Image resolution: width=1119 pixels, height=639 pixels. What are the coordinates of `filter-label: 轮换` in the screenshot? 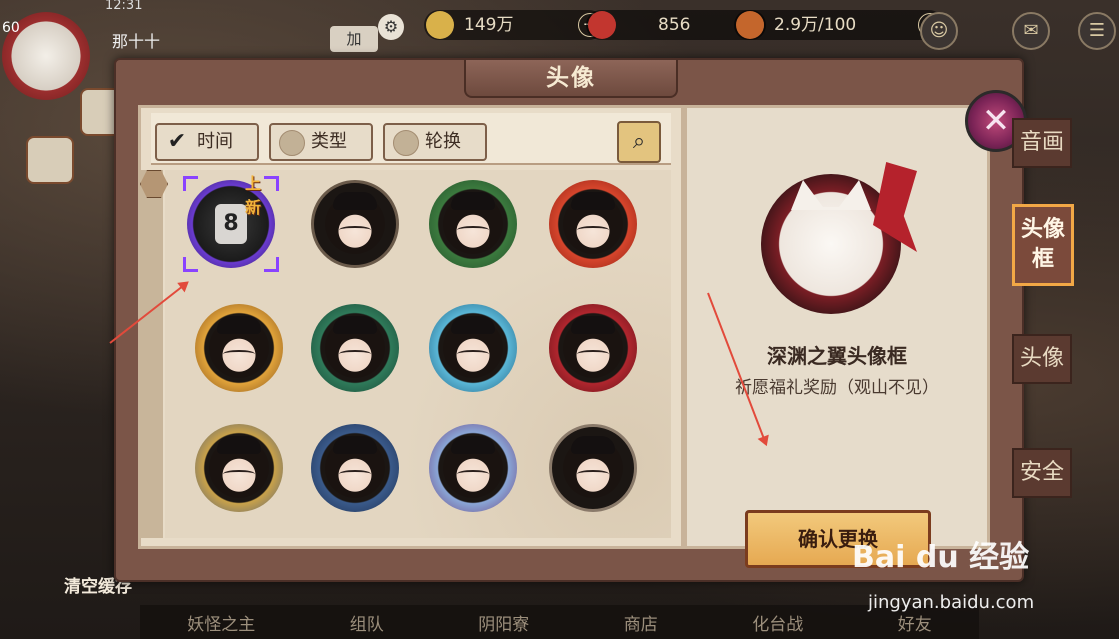 It's located at (443, 141).